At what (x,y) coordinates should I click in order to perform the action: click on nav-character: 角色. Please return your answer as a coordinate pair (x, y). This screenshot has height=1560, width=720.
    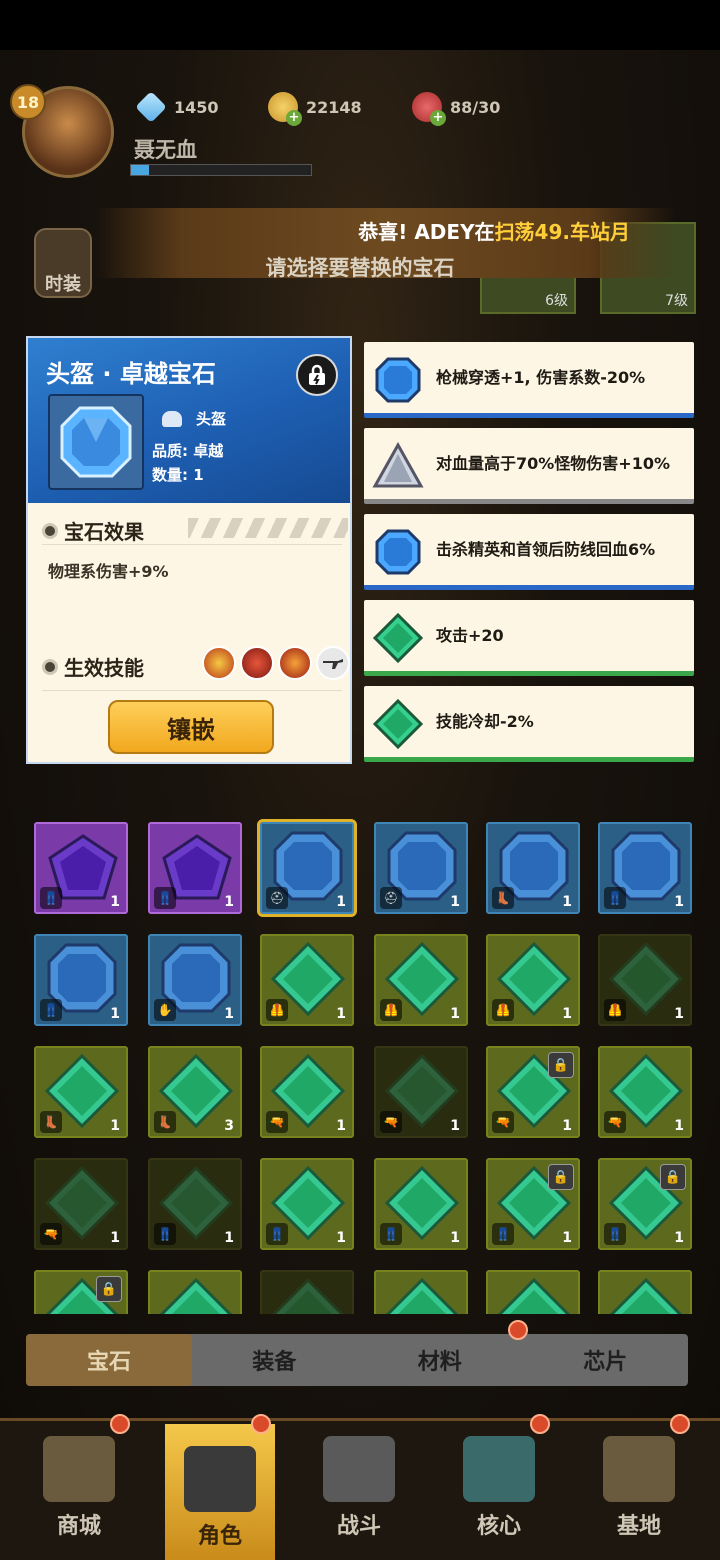
    Looking at the image, I should click on (220, 1492).